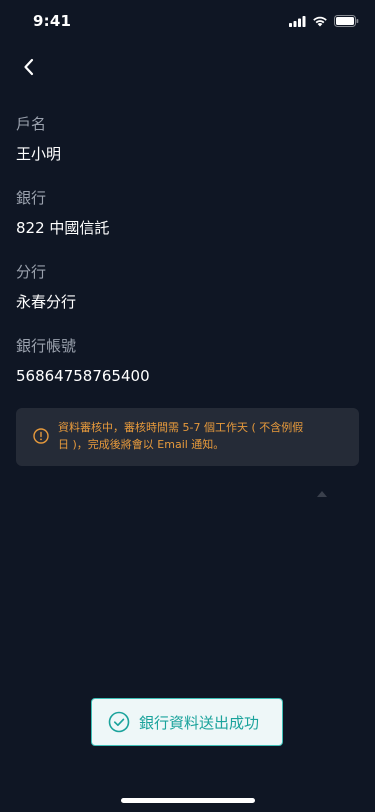 The width and height of the screenshot is (375, 812). I want to click on account-number-label: 銀行帳號, so click(46, 346).